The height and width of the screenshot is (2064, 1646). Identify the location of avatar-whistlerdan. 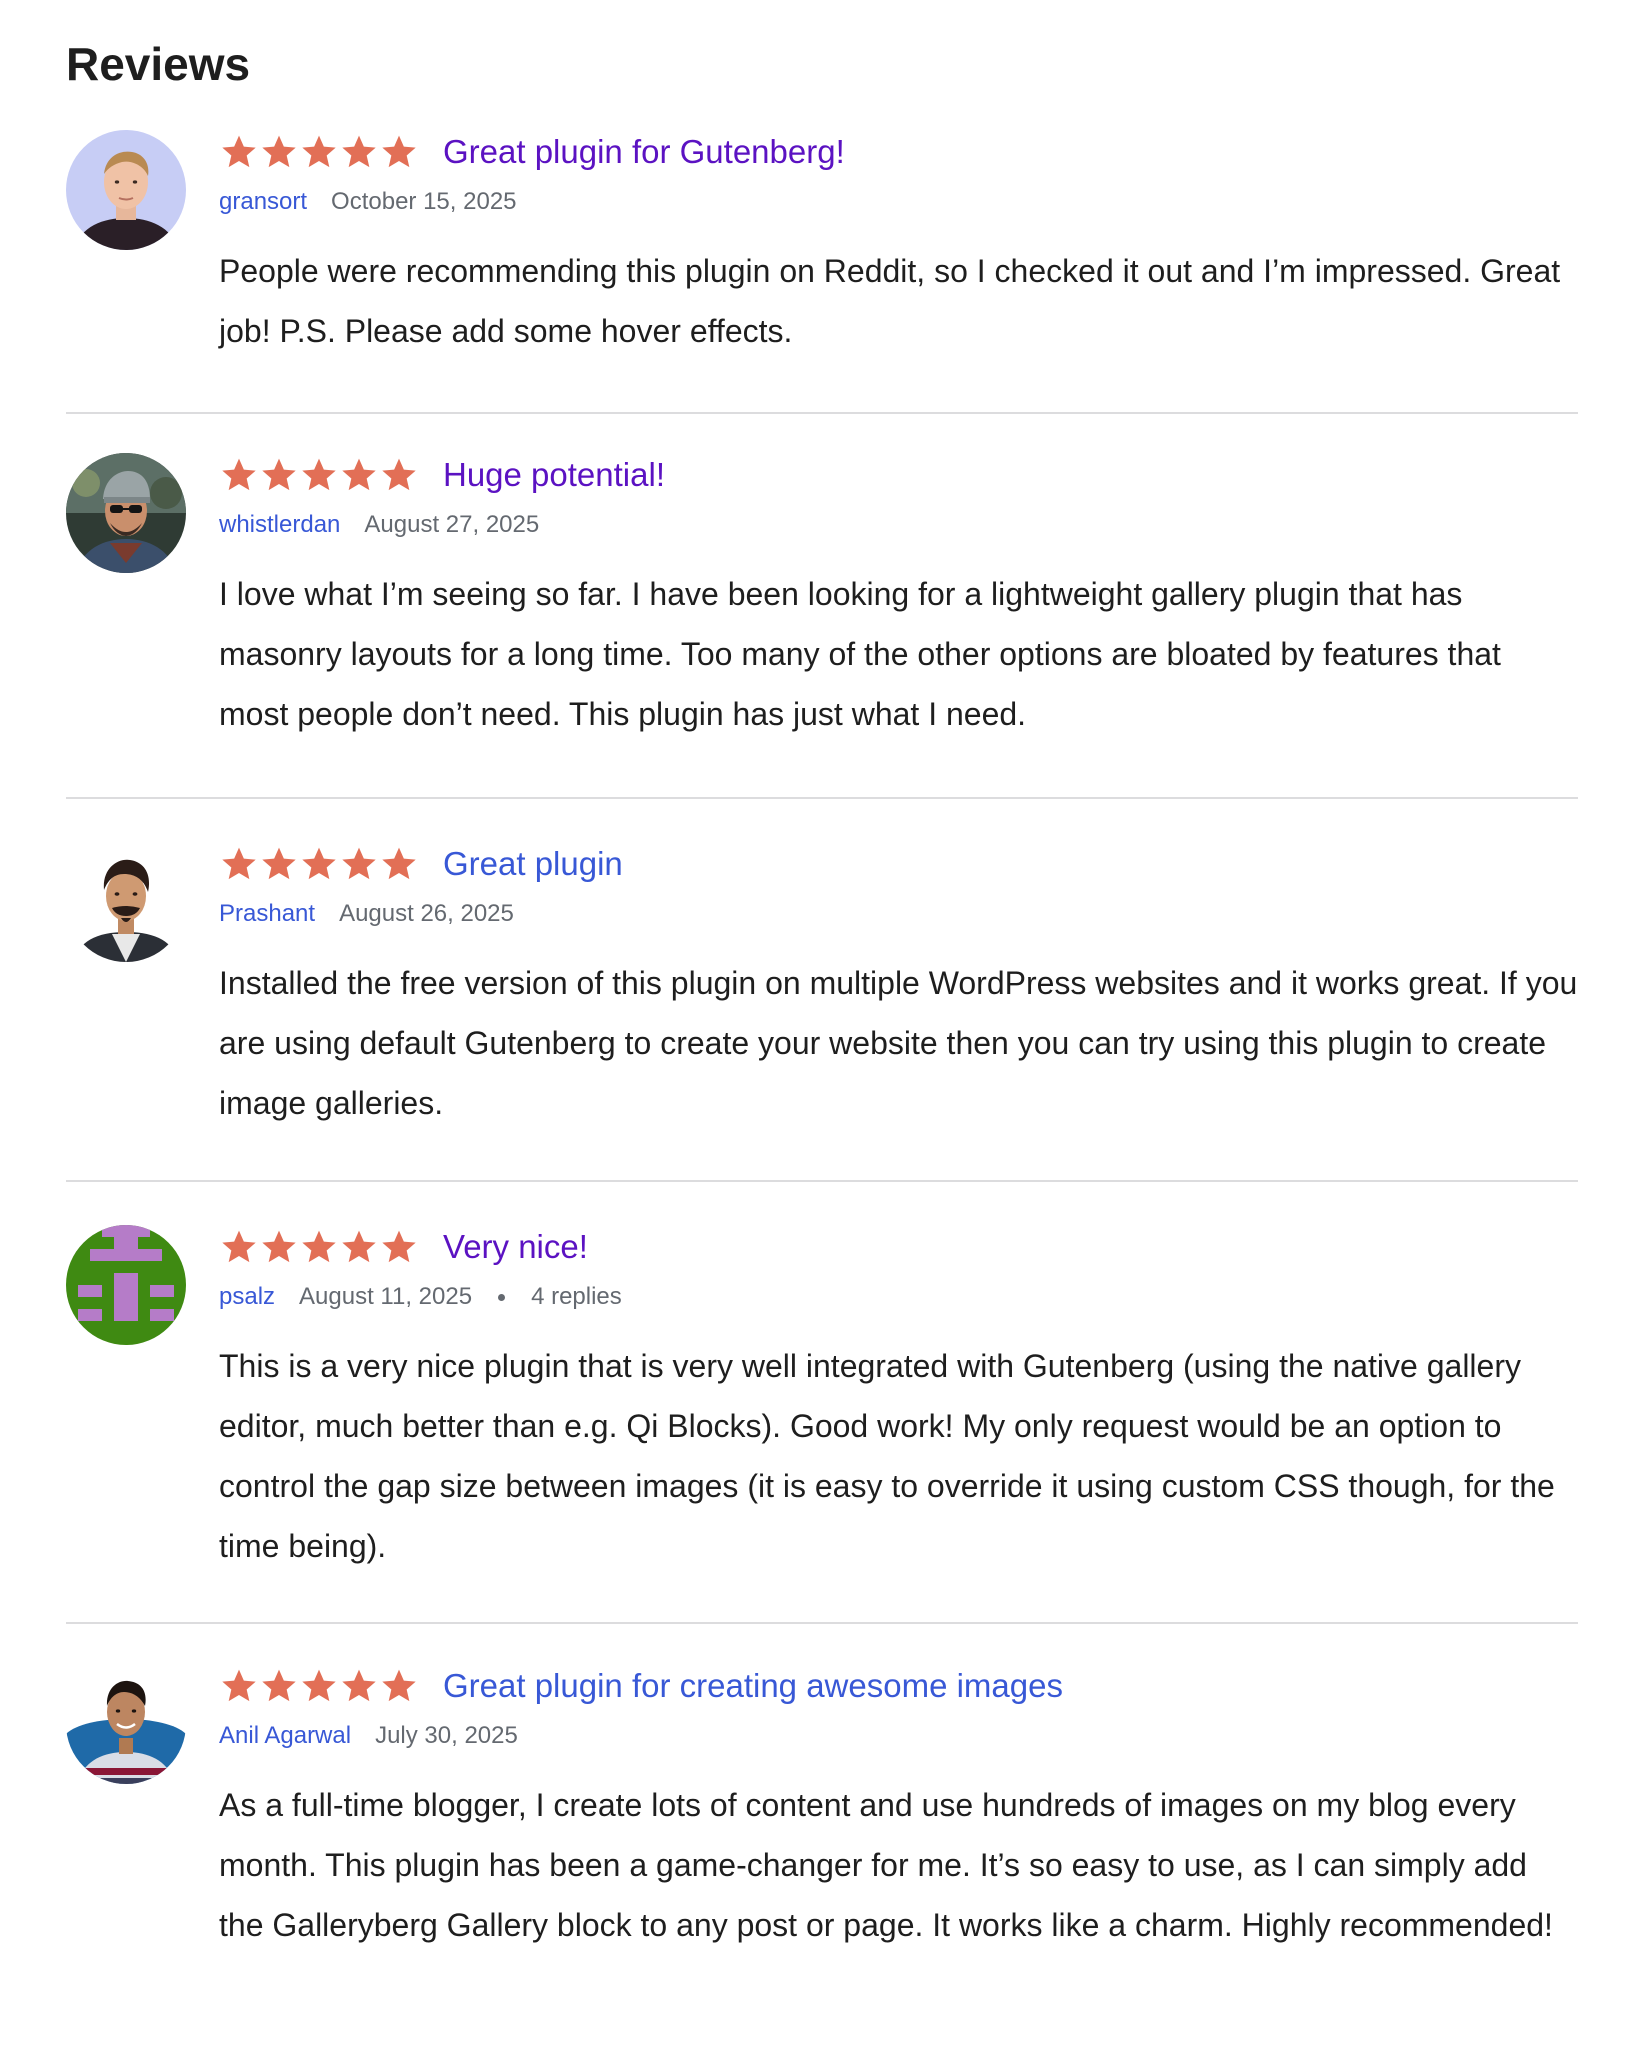
(126, 513).